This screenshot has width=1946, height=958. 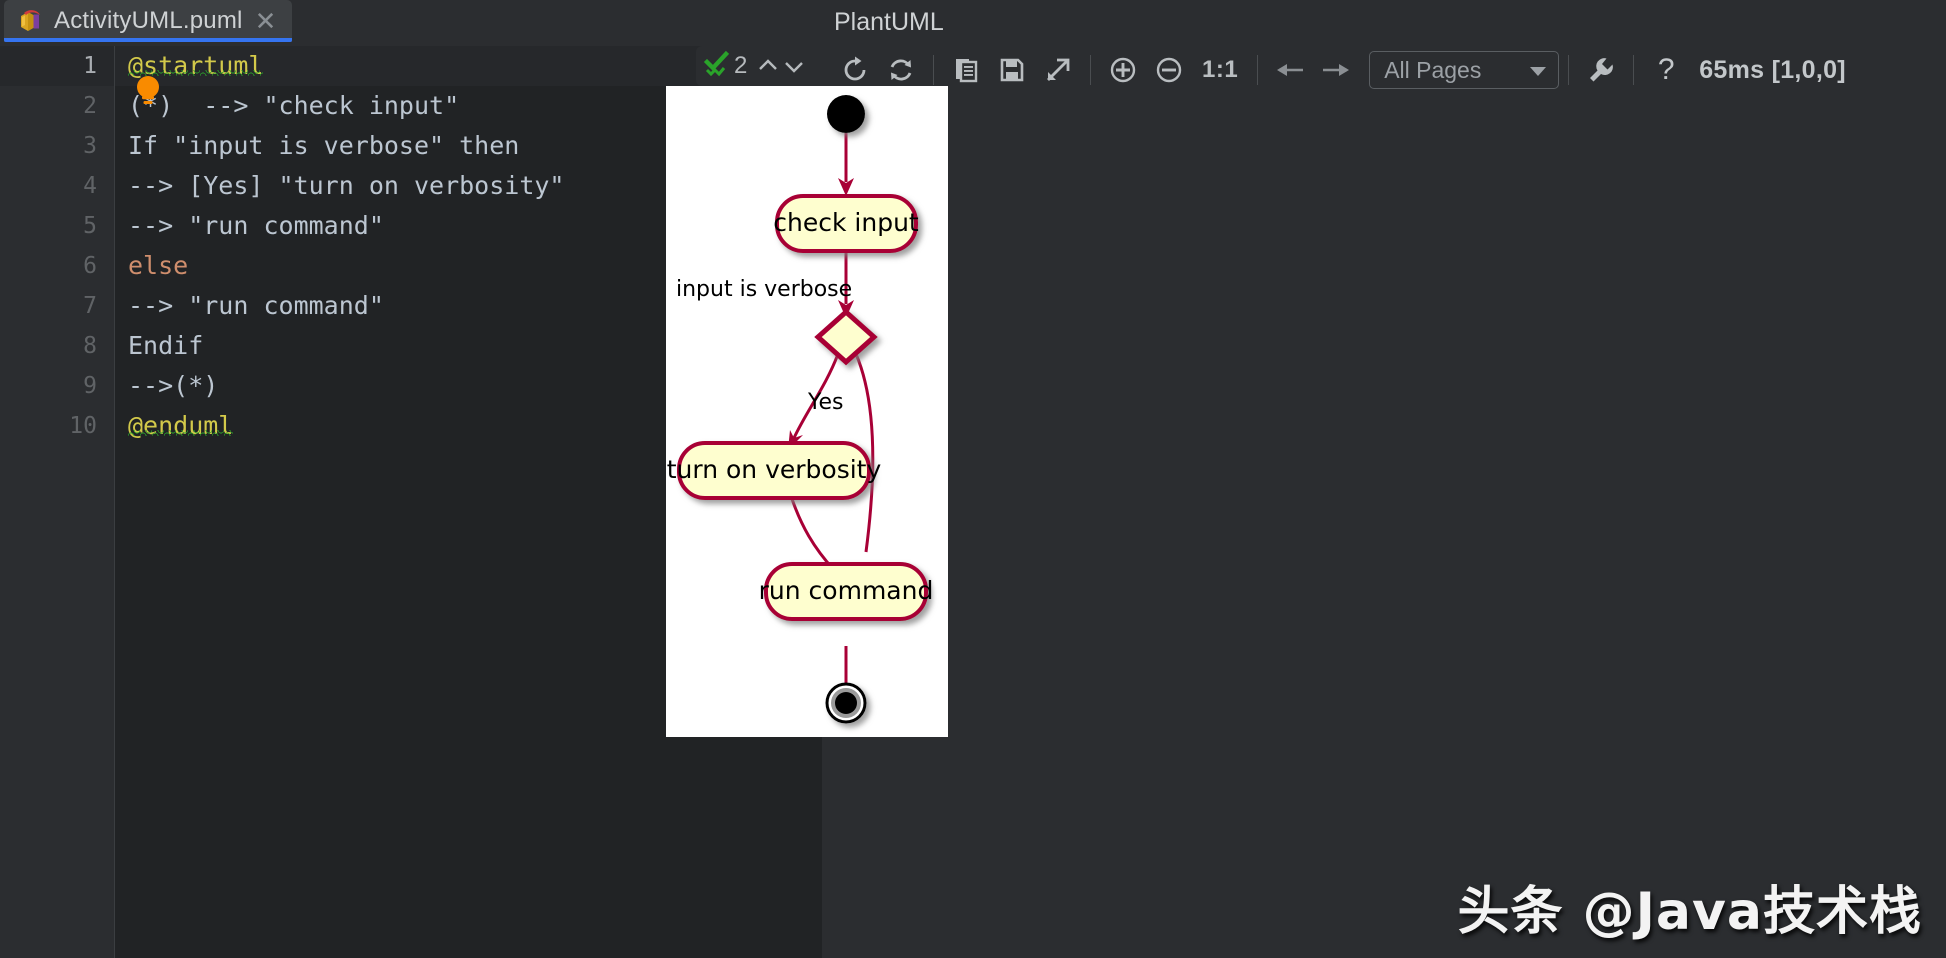 I want to click on zoom-out-icon, so click(x=1169, y=70).